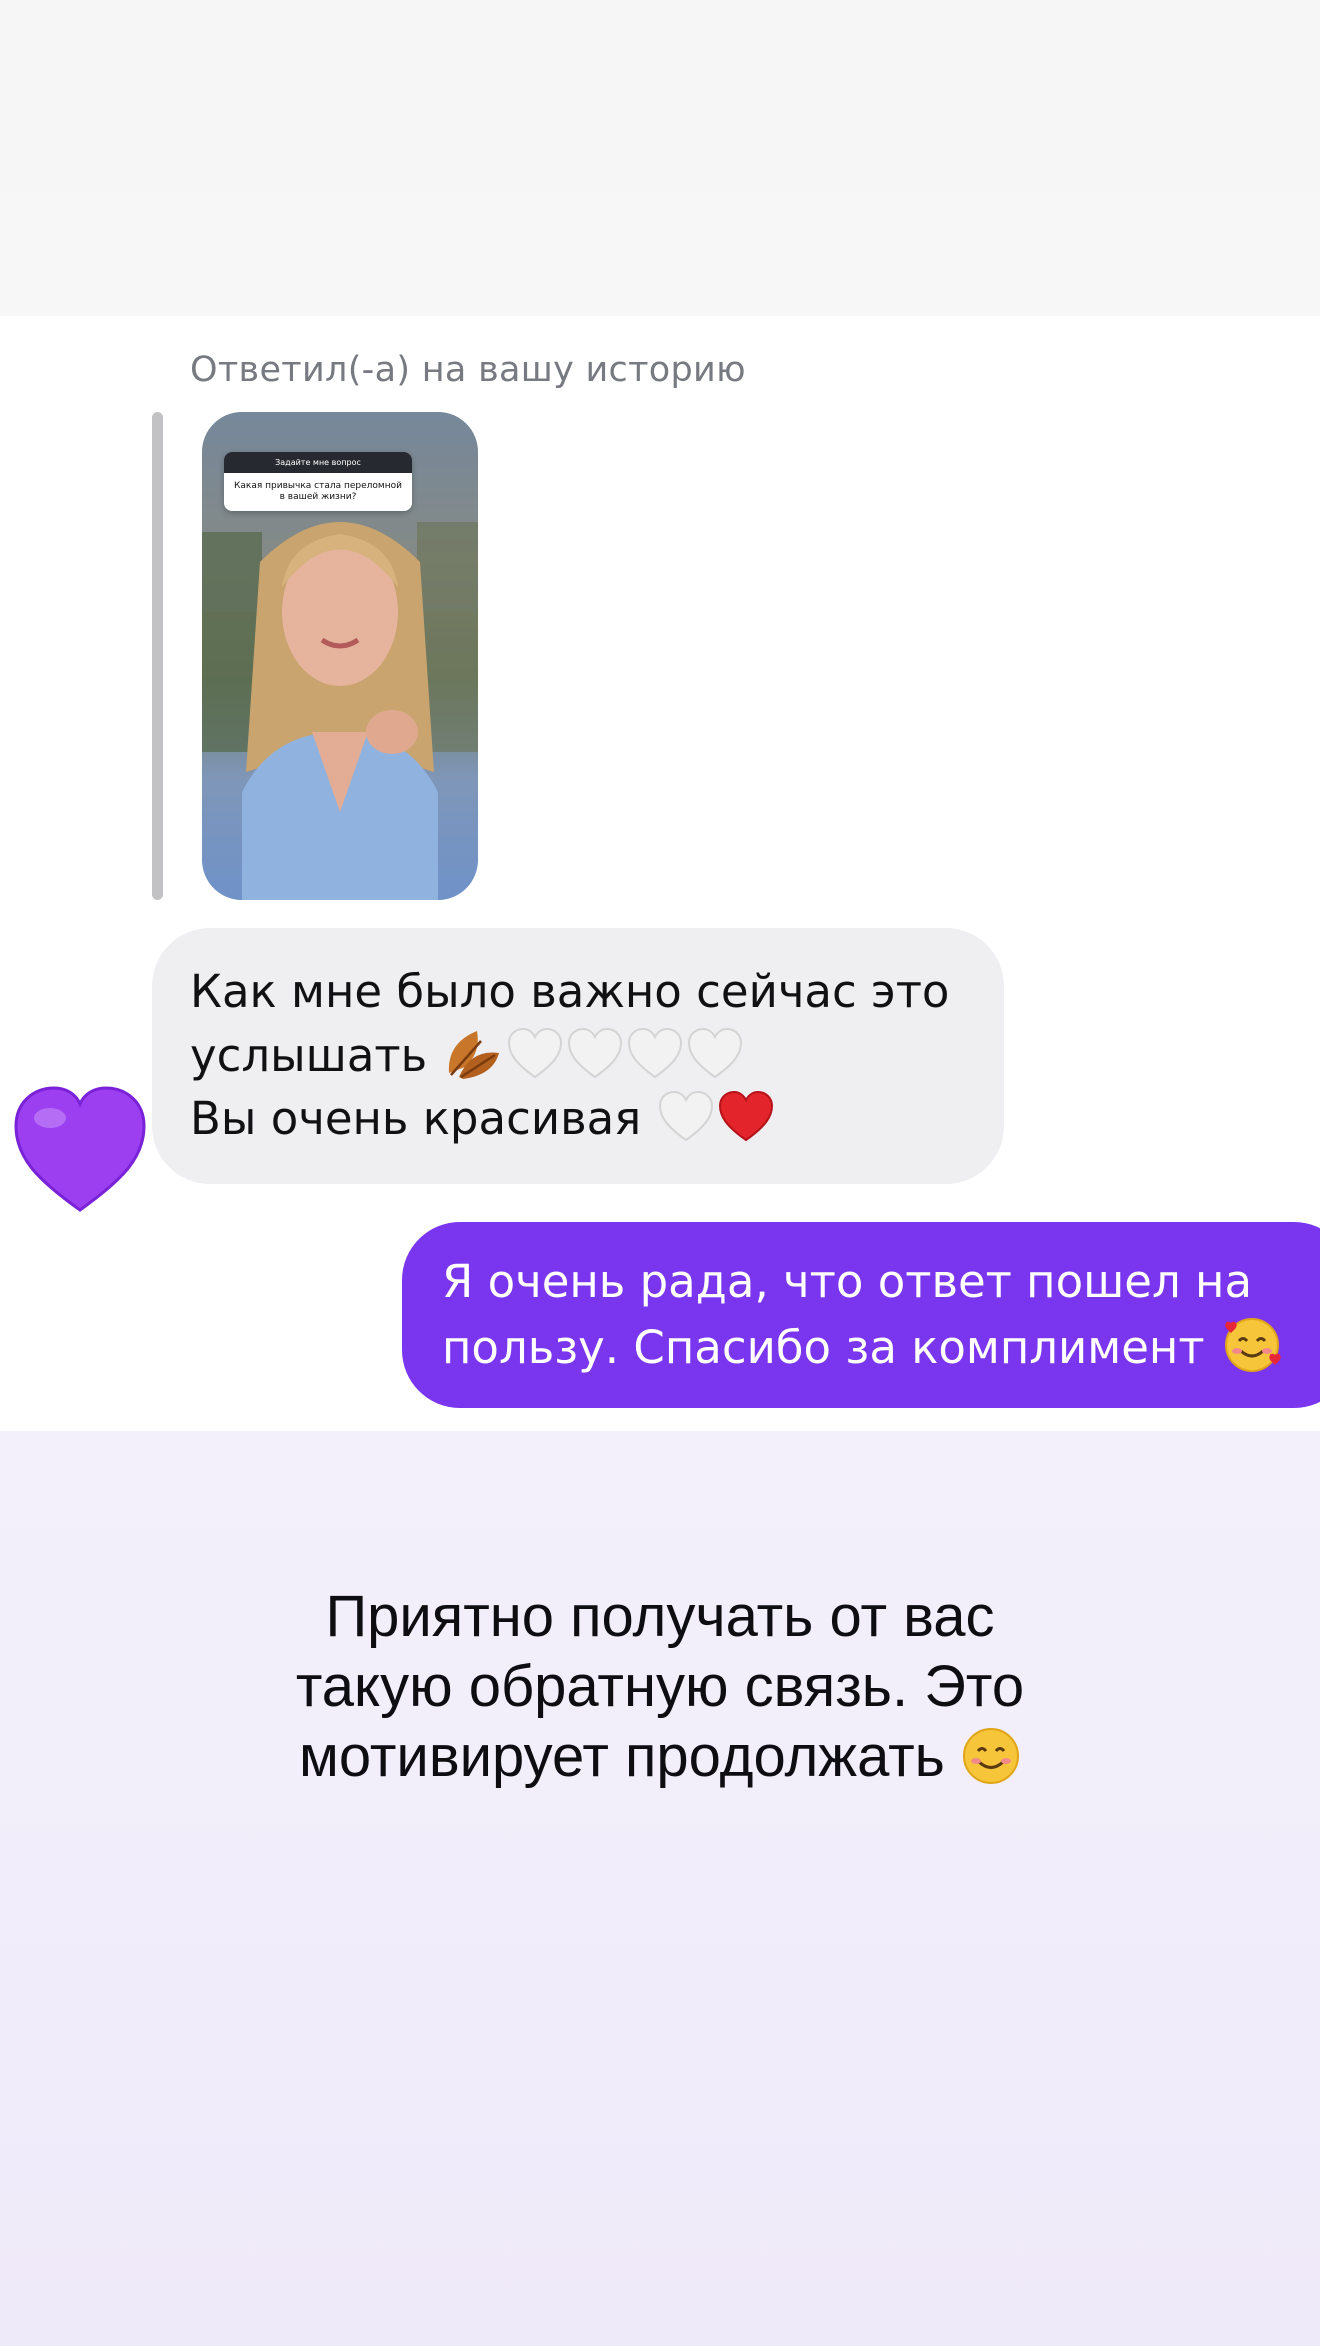  What do you see at coordinates (468, 370) in the screenshot?
I see `story-reply-caption: Ответил(-а) на вашу историю` at bounding box center [468, 370].